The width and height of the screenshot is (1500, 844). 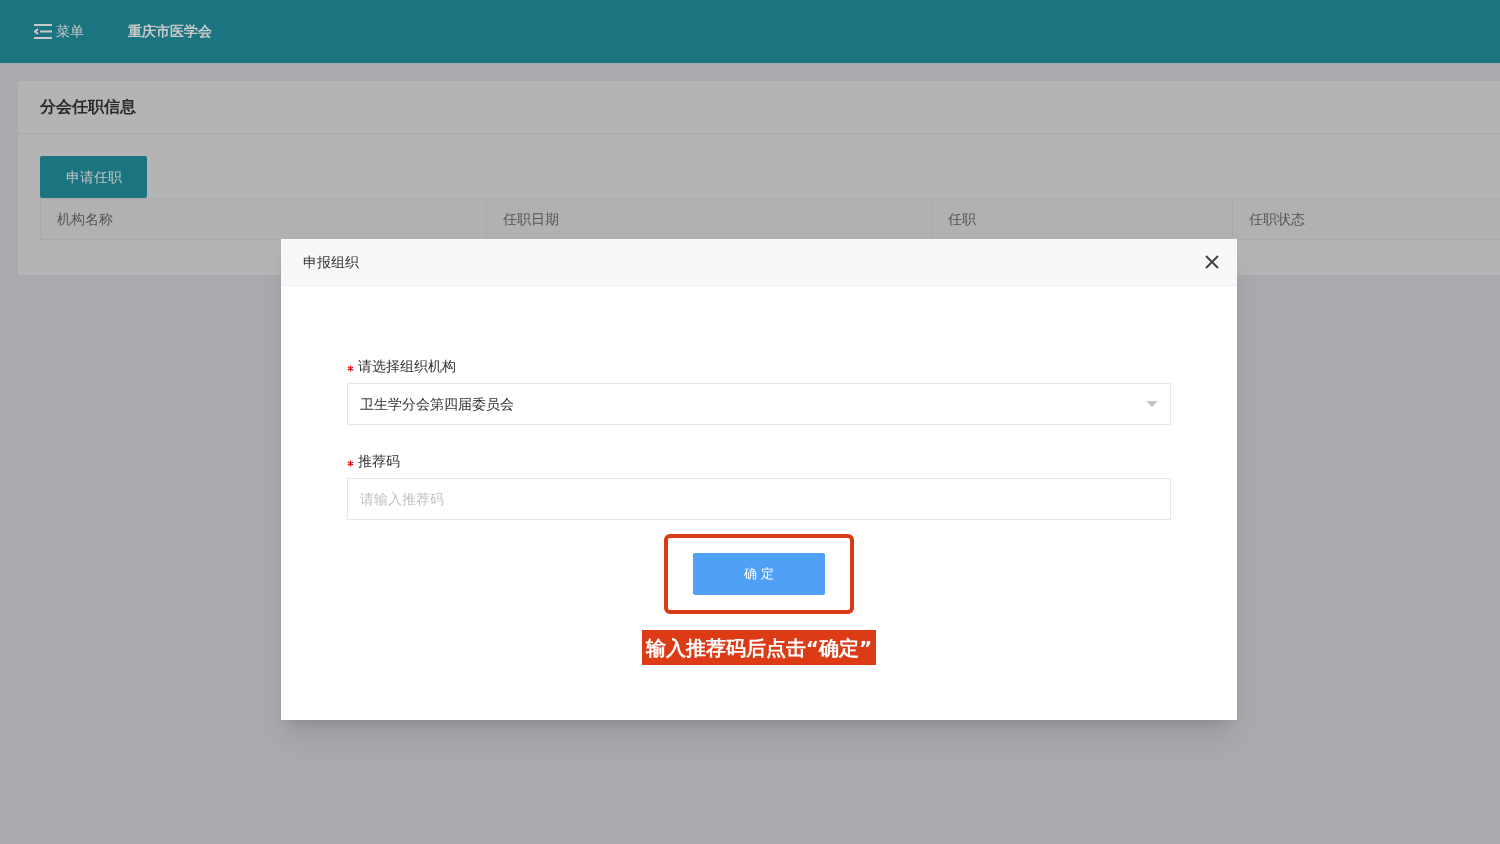 What do you see at coordinates (759, 647) in the screenshot?
I see `annotation-callout: 输入推荐码后点击“确定”` at bounding box center [759, 647].